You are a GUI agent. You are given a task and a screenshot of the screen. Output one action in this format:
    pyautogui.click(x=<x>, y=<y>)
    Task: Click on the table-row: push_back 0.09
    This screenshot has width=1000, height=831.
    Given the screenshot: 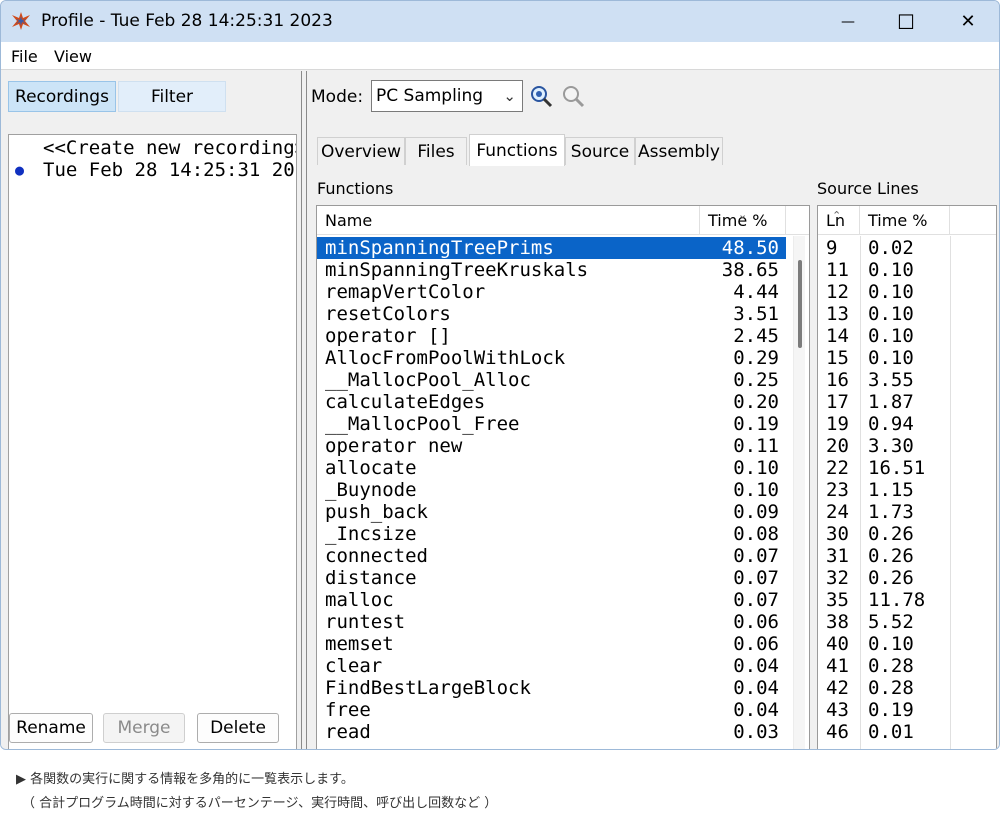 What is the action you would take?
    pyautogui.click(x=563, y=512)
    